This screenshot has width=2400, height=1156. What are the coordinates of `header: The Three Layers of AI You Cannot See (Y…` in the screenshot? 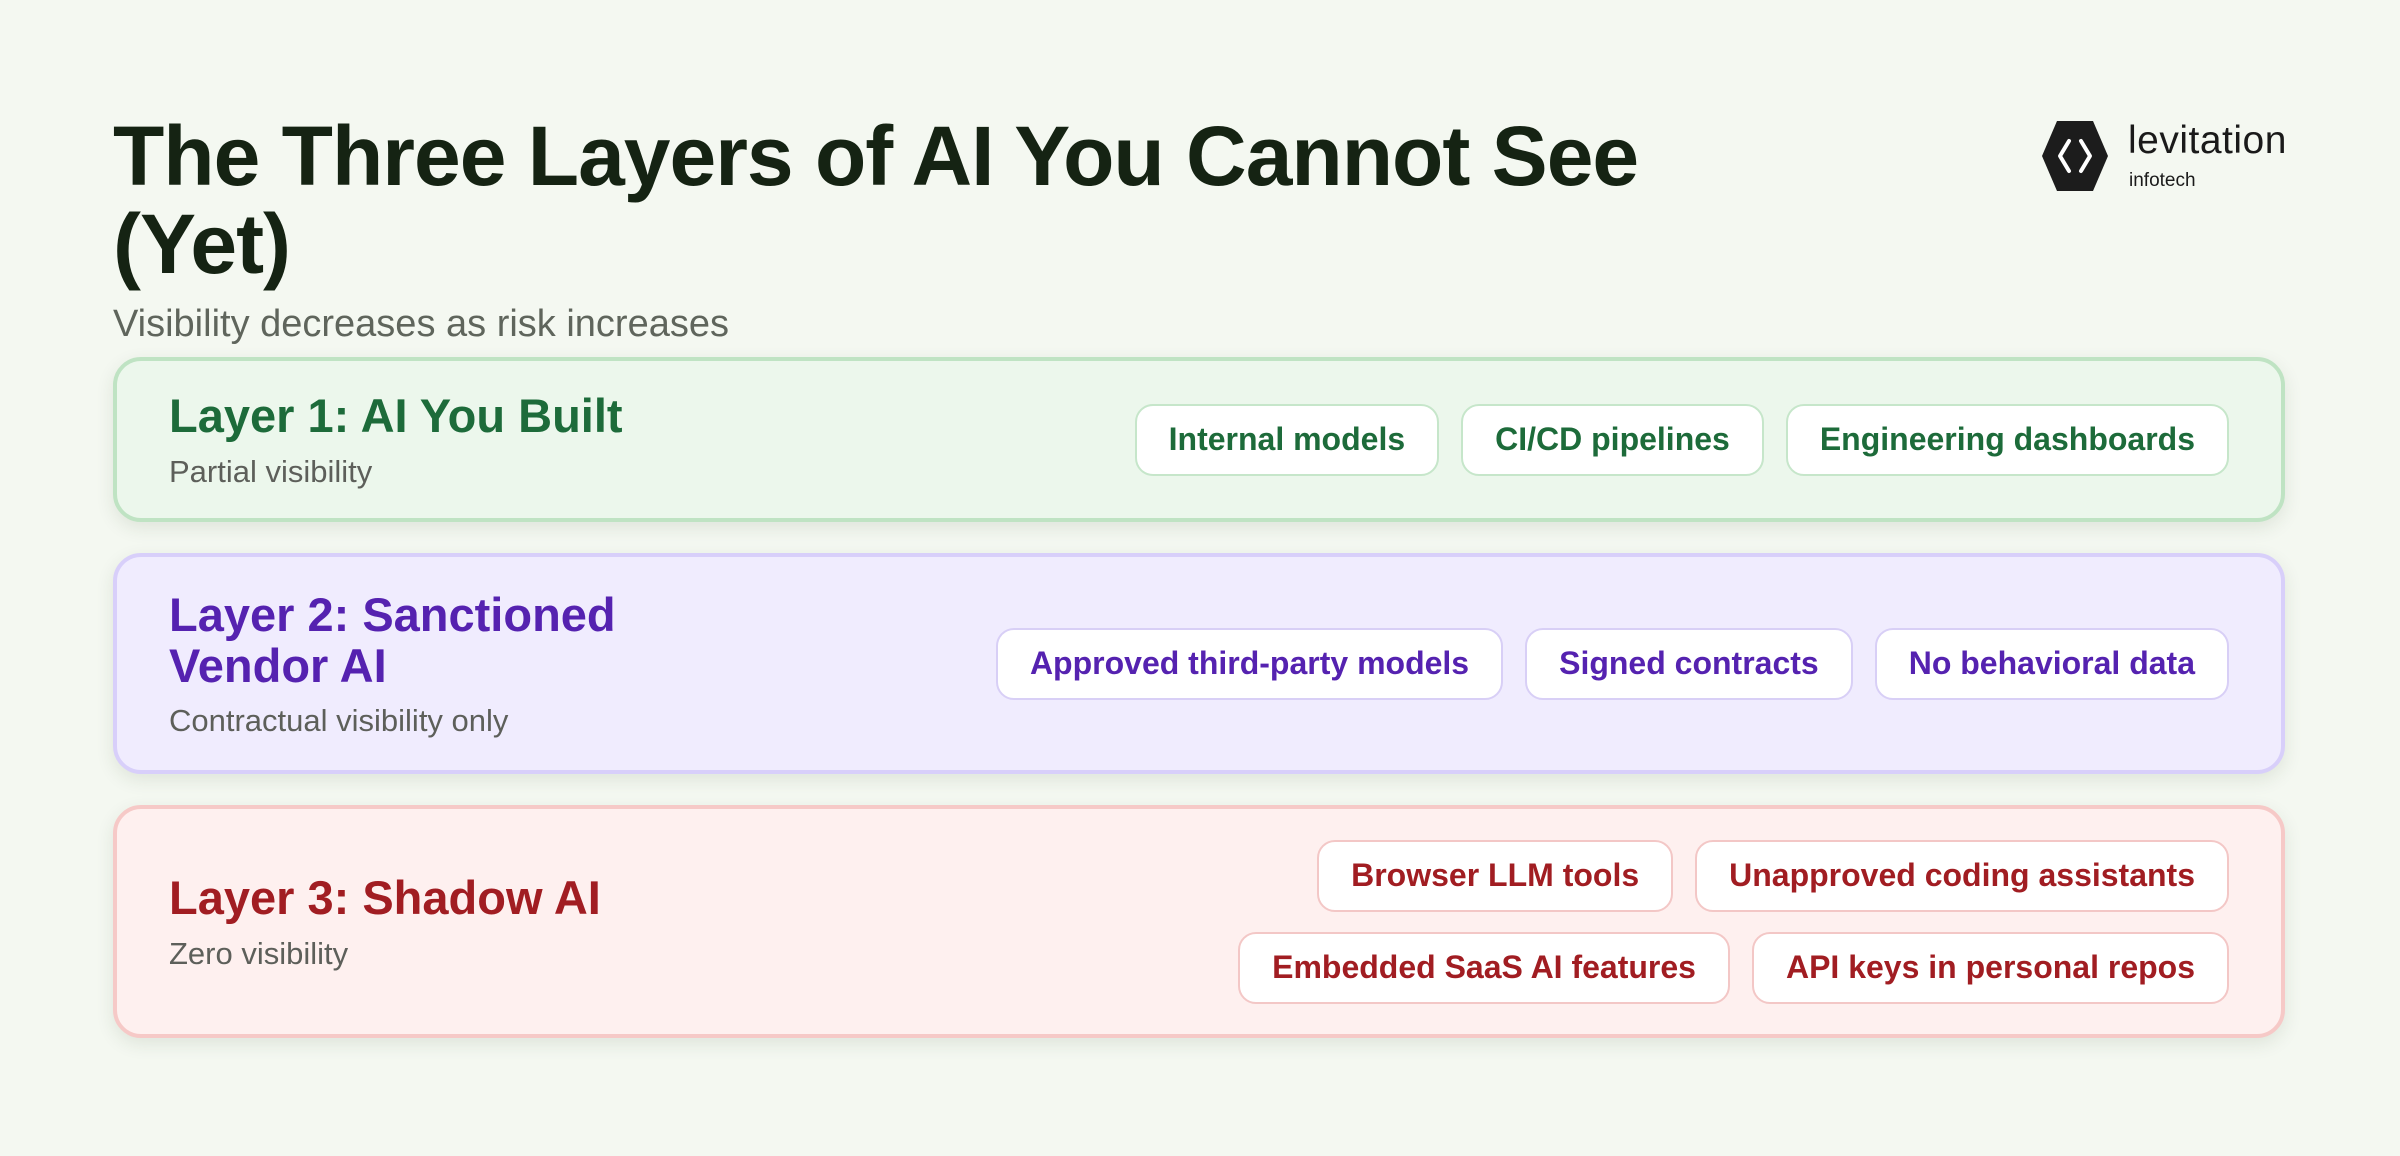 It's located at (913, 229).